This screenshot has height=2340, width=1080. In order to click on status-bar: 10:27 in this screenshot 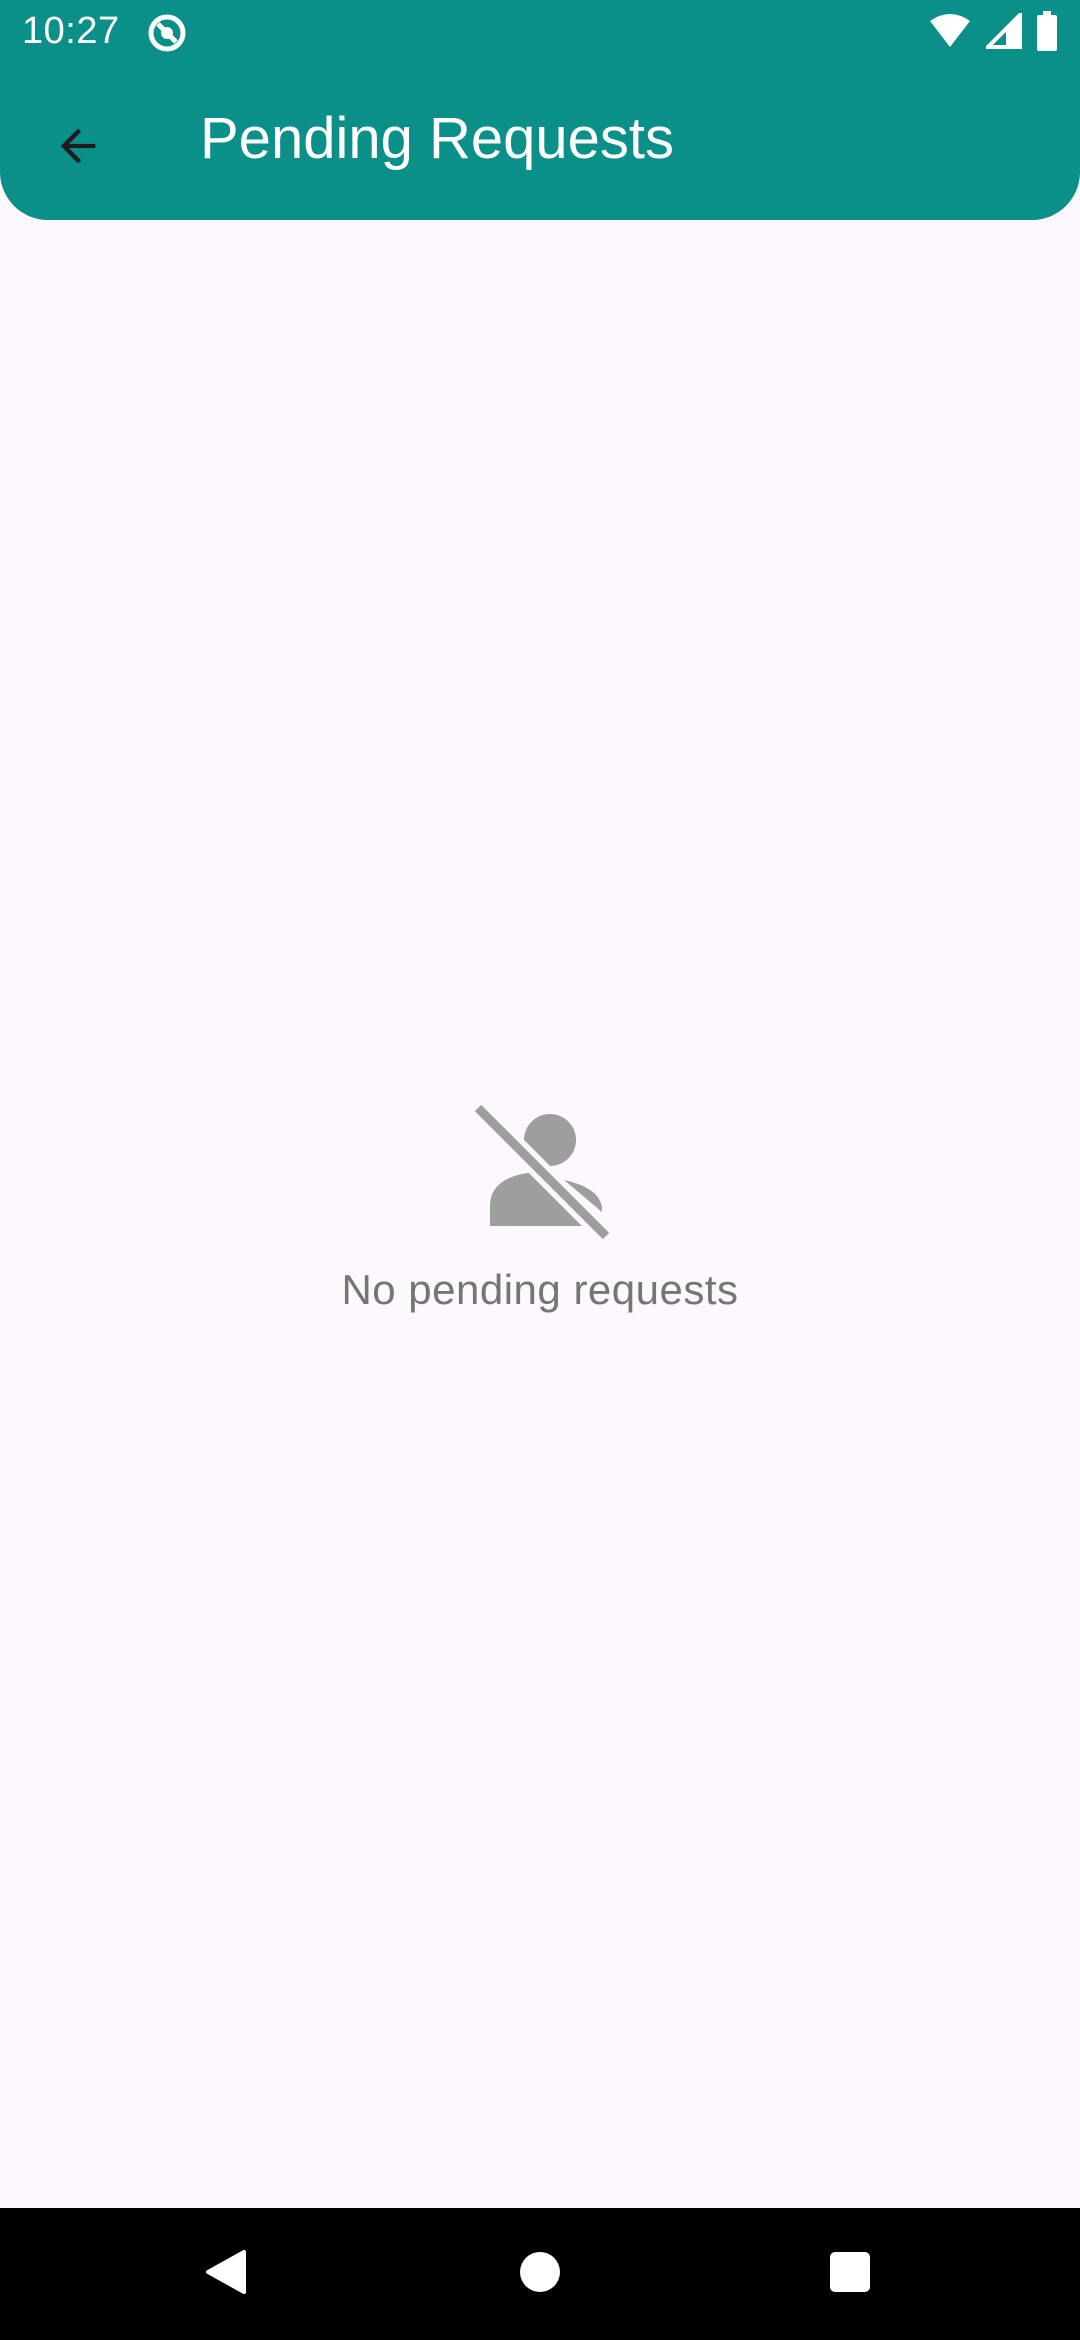, I will do `click(540, 33)`.